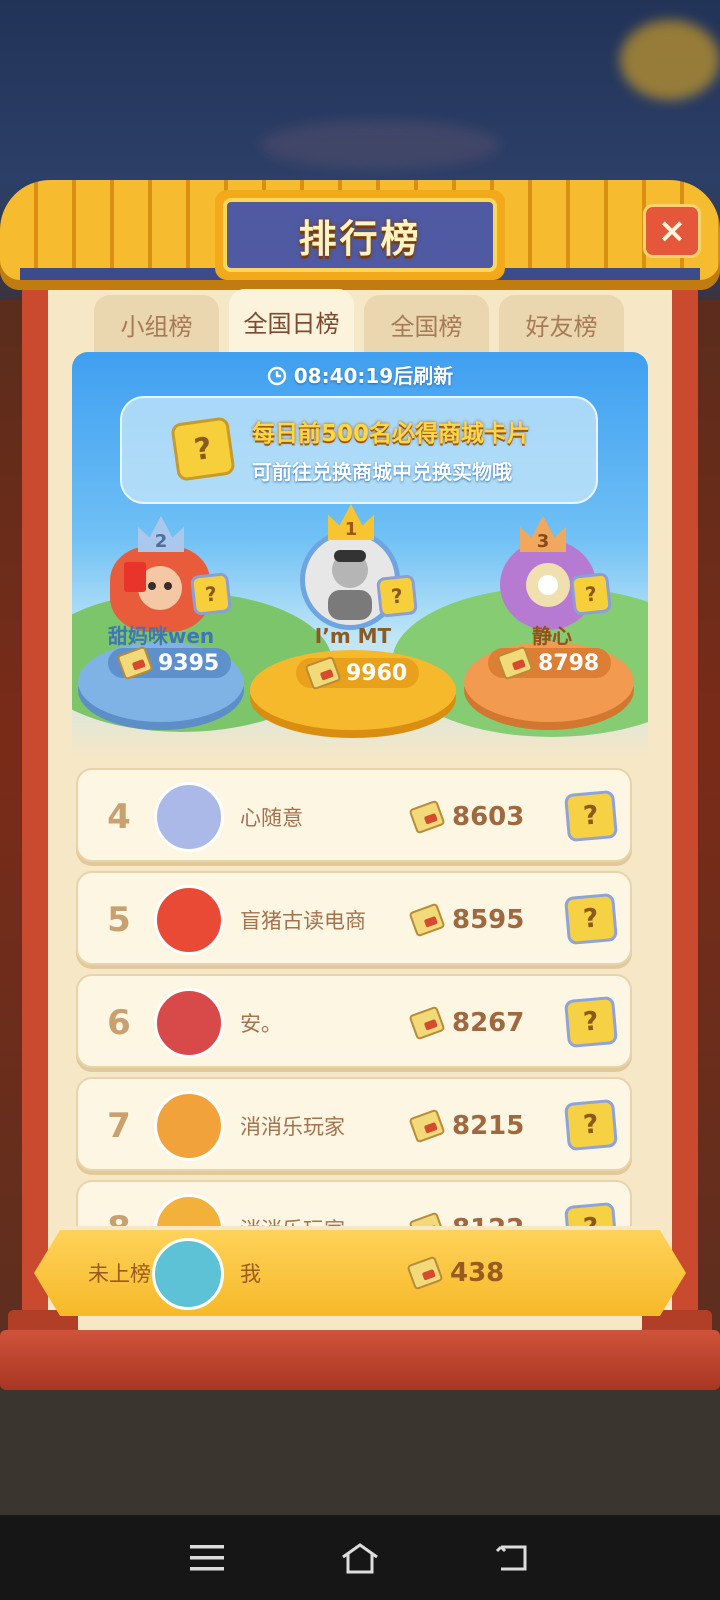 The width and height of the screenshot is (720, 1600). I want to click on reward-info-line2: 可前往兑换商城中兑换实物哦, so click(382, 472).